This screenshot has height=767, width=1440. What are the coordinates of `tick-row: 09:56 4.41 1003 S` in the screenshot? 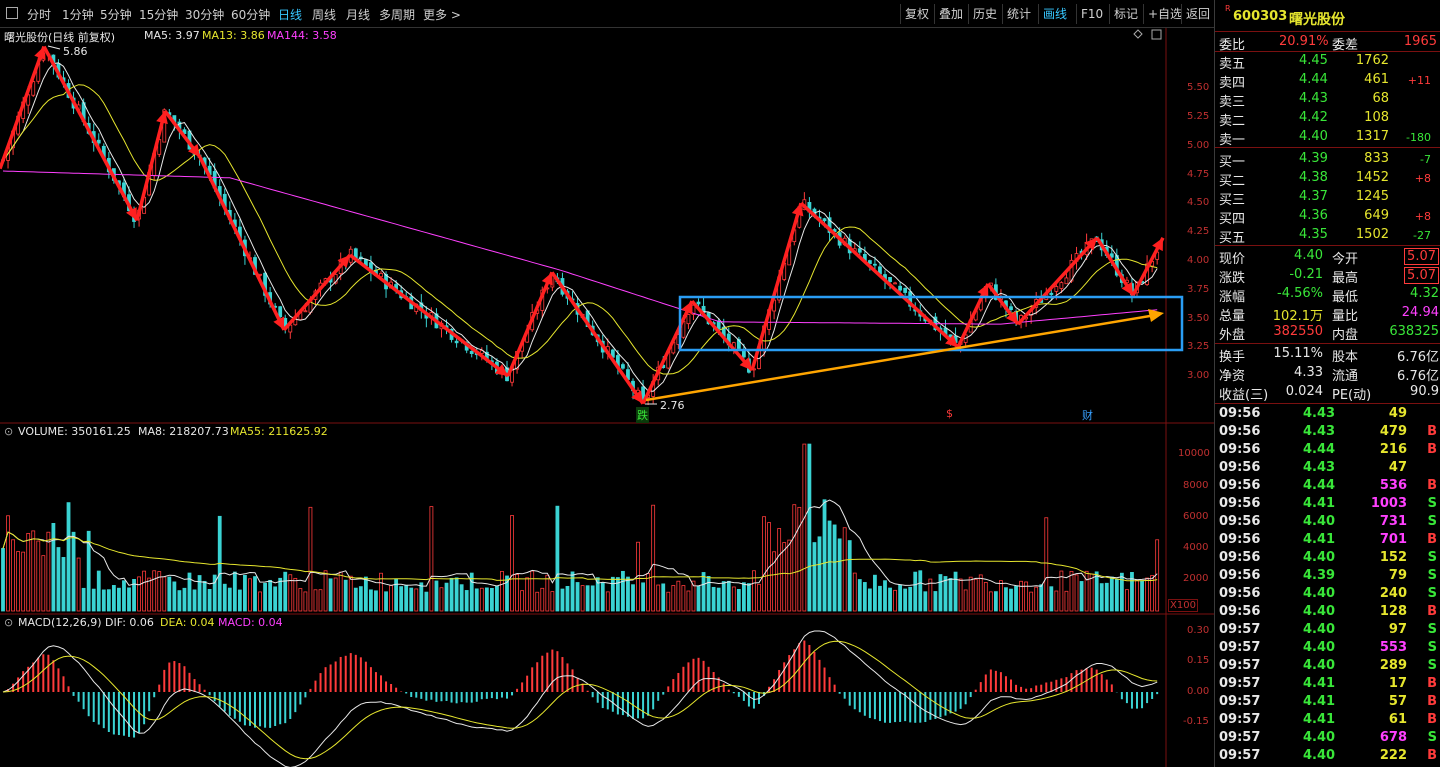 It's located at (1327, 504).